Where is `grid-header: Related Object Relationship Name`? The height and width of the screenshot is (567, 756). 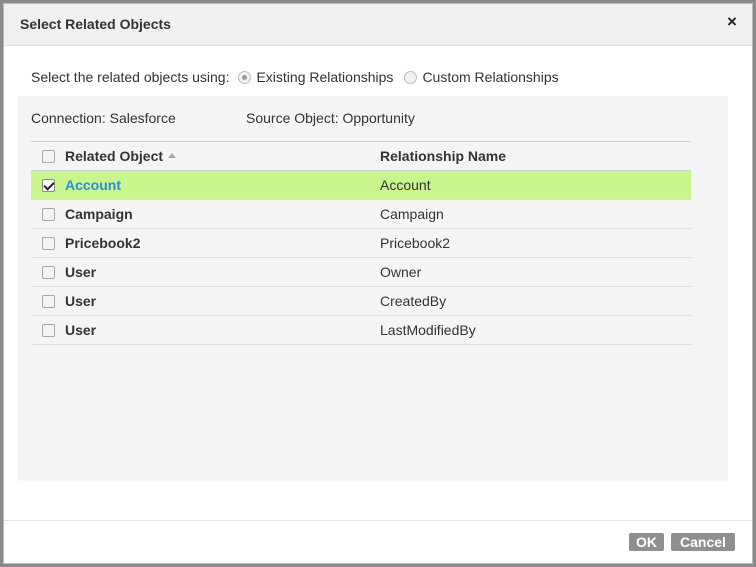 grid-header: Related Object Relationship Name is located at coordinates (361, 156).